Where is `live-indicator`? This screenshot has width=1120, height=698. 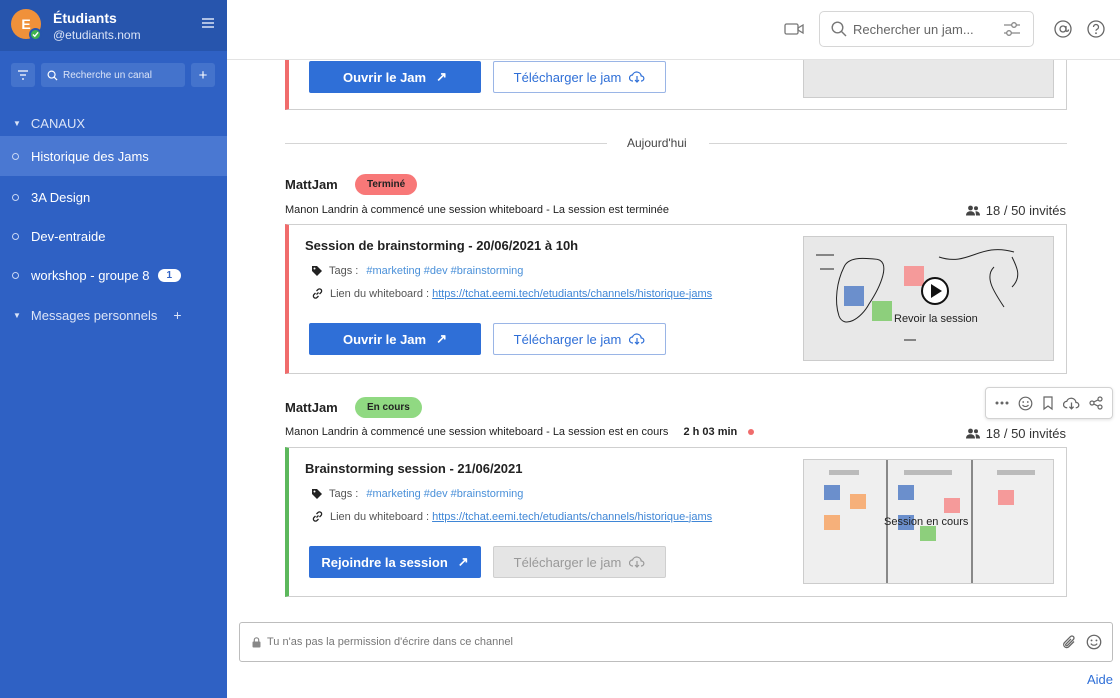 live-indicator is located at coordinates (751, 432).